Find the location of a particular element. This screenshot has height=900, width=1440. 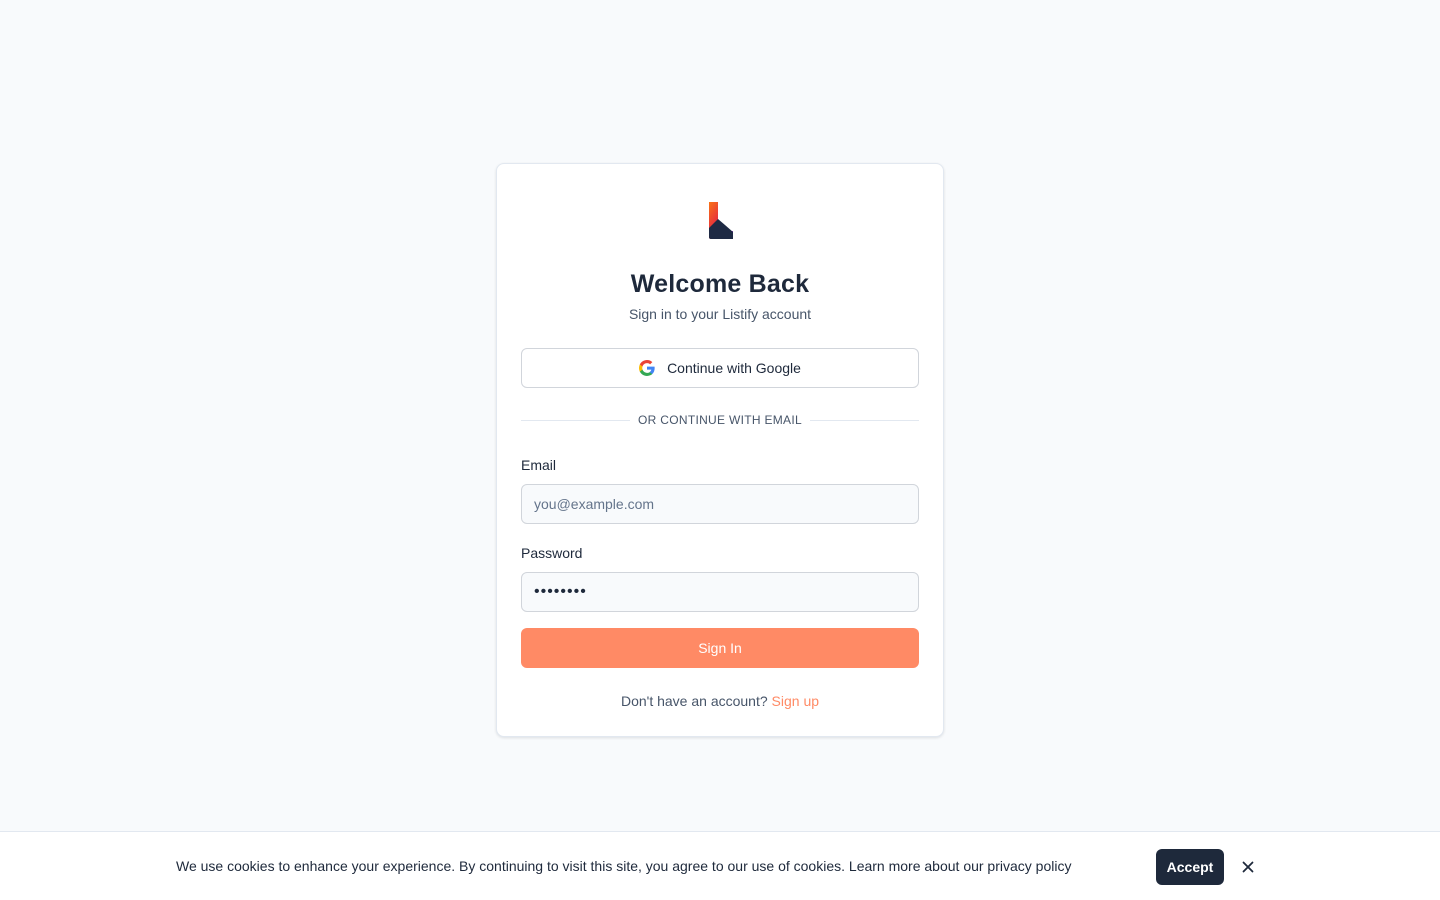

close-cookie-banner-button is located at coordinates (1248, 867).